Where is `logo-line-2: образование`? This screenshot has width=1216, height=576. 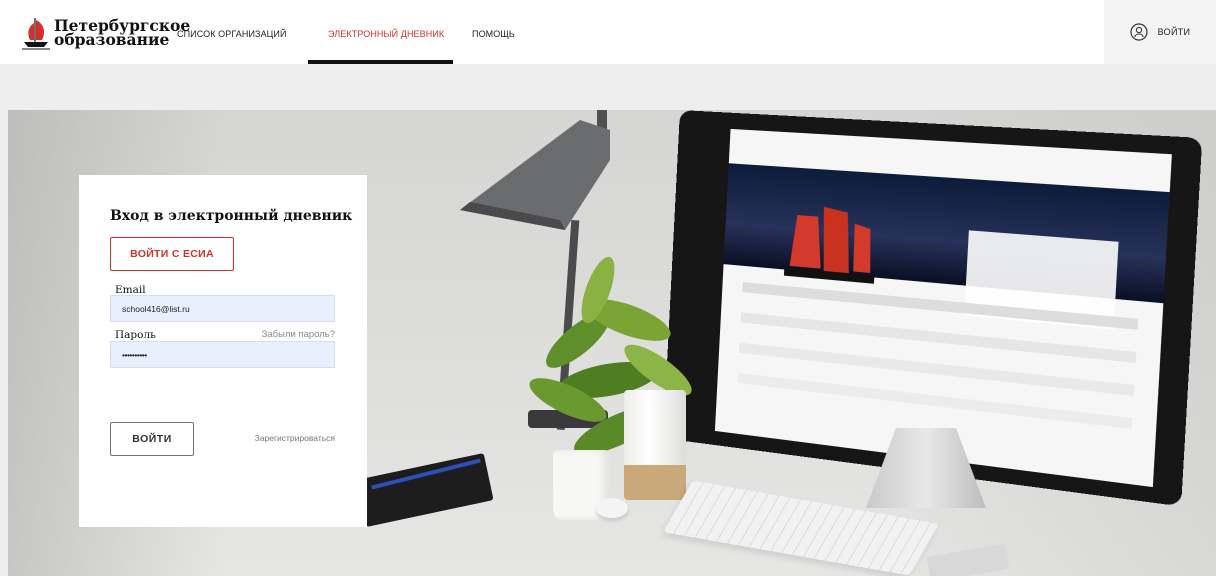
logo-line-2: образование is located at coordinates (112, 39).